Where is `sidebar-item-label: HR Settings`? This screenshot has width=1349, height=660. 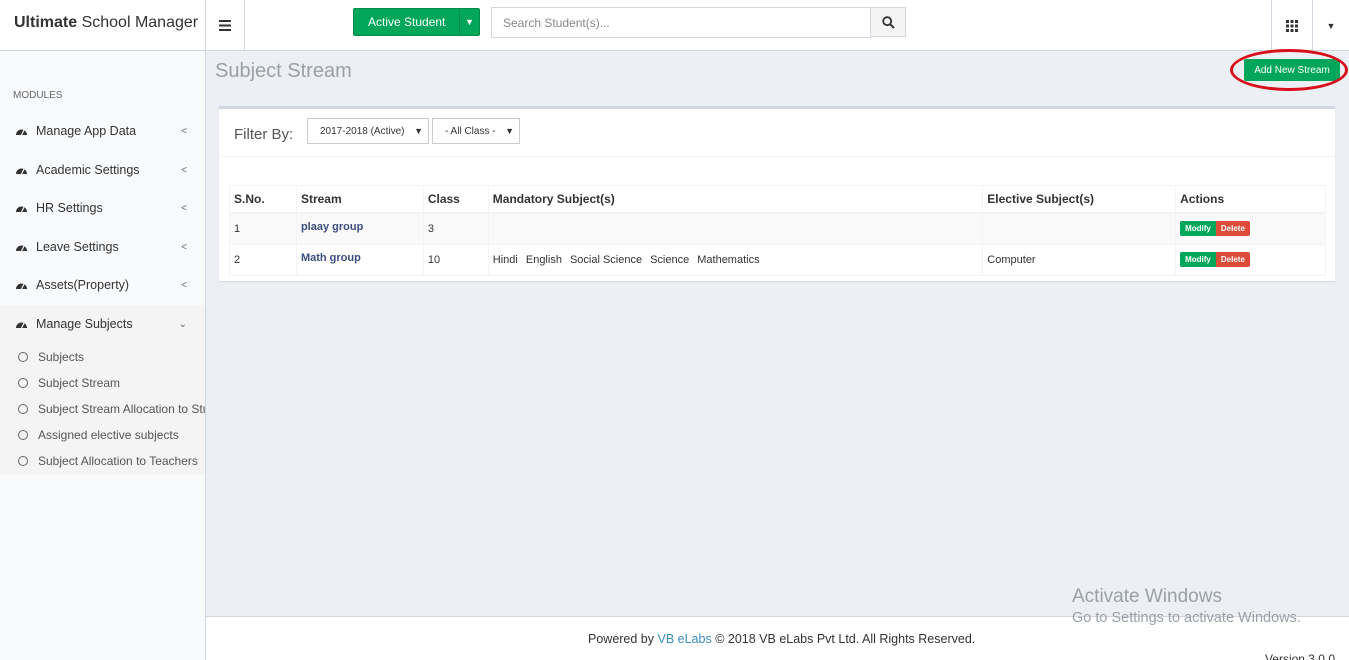 sidebar-item-label: HR Settings is located at coordinates (69, 208).